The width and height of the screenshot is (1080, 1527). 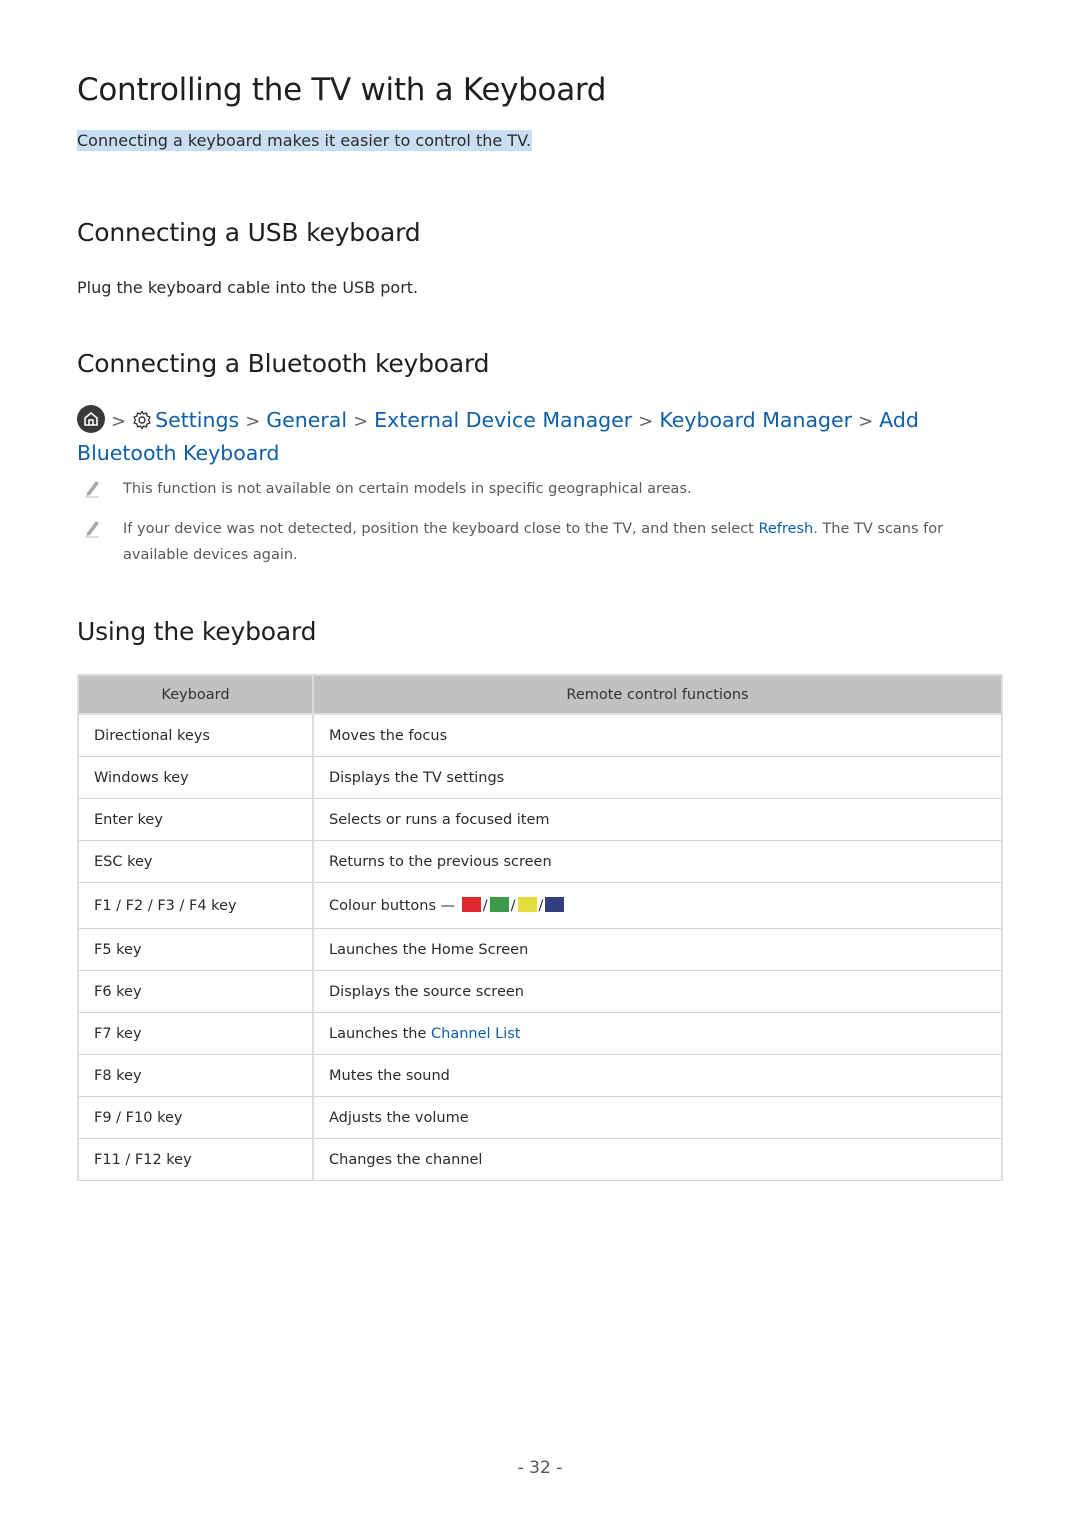 What do you see at coordinates (380, 1033) in the screenshot?
I see `function-text: Launches the` at bounding box center [380, 1033].